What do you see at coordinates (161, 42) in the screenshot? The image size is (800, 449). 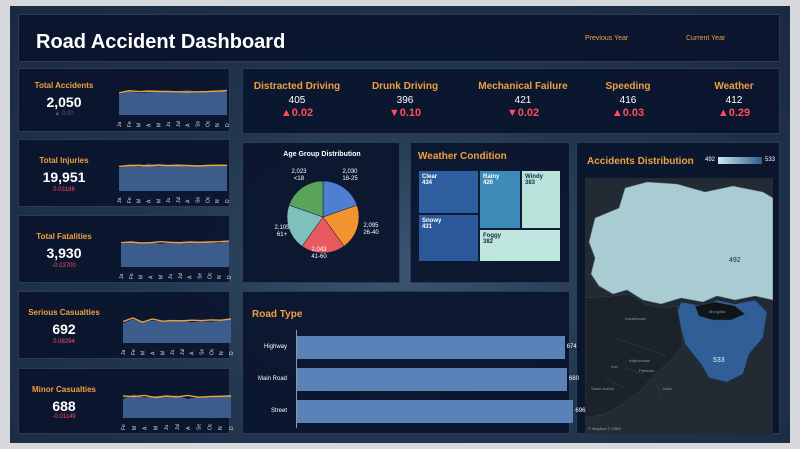 I see `page-title: Road Accident Dashboard` at bounding box center [161, 42].